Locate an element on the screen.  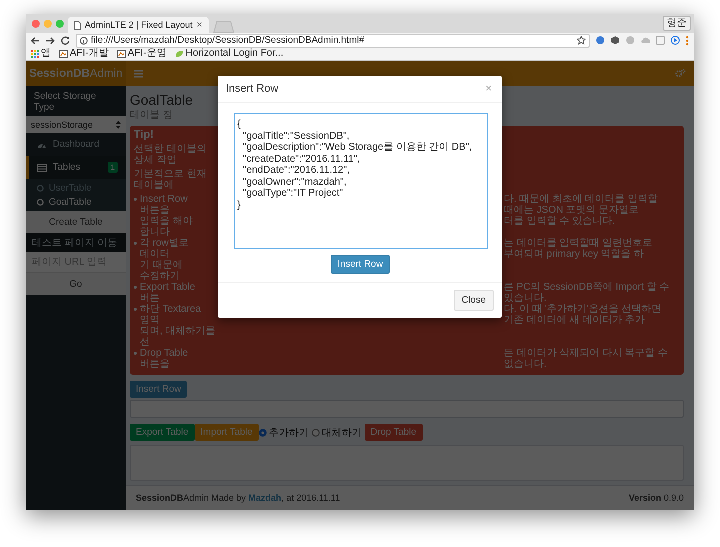
tip-text: 하단 Textarea 영역 is located at coordinates (171, 315).